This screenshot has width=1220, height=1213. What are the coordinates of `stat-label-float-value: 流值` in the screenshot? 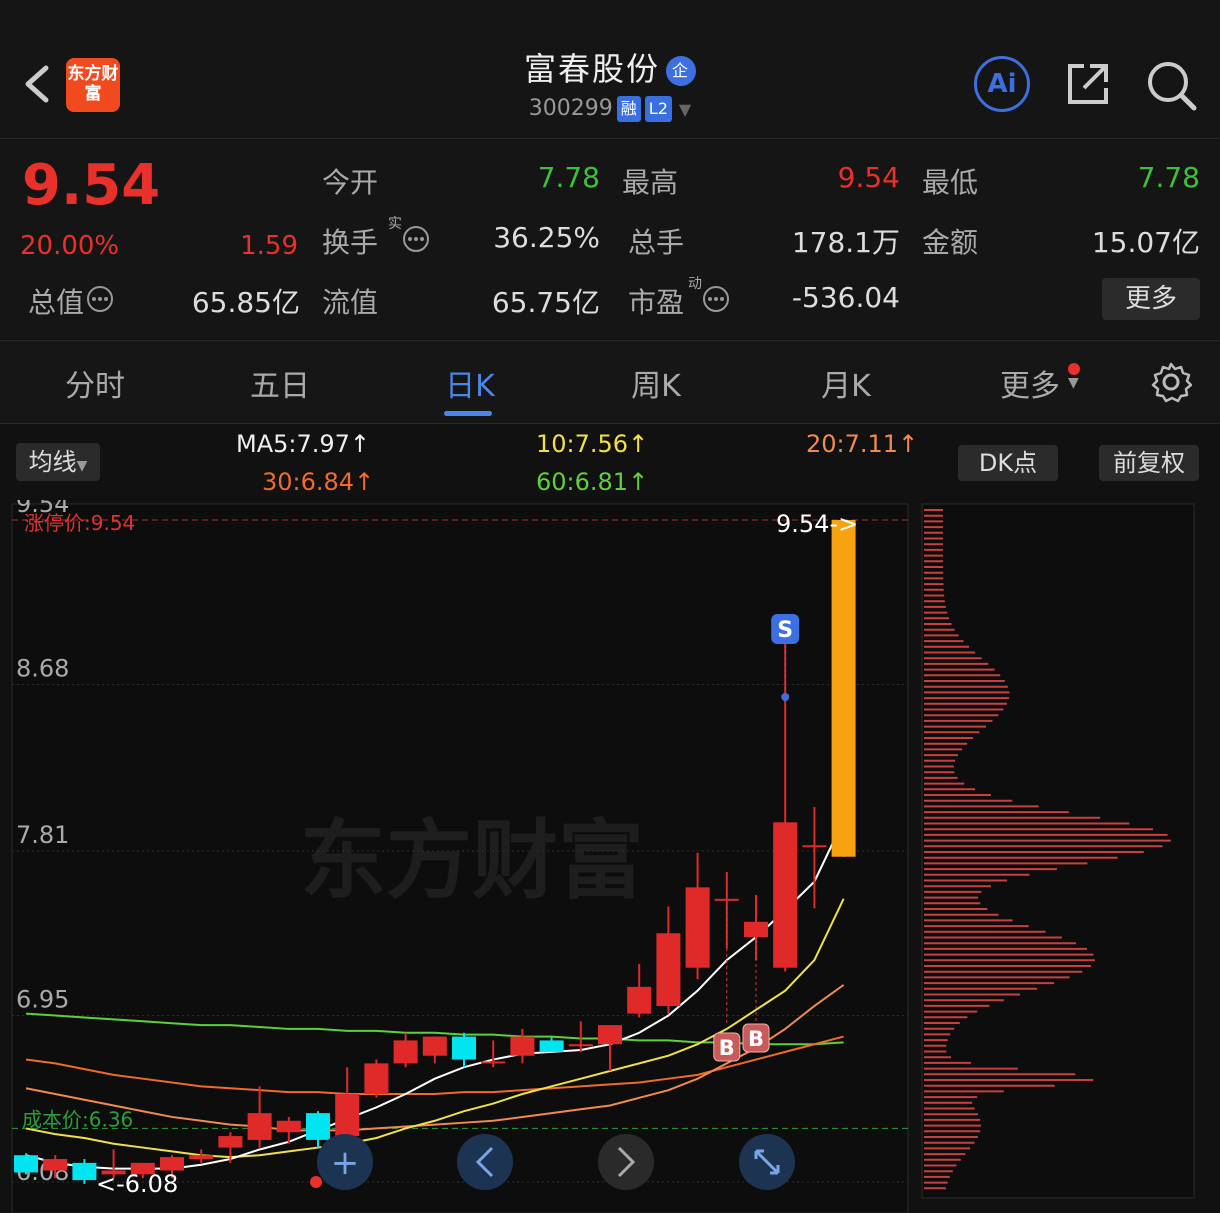 It's located at (350, 302).